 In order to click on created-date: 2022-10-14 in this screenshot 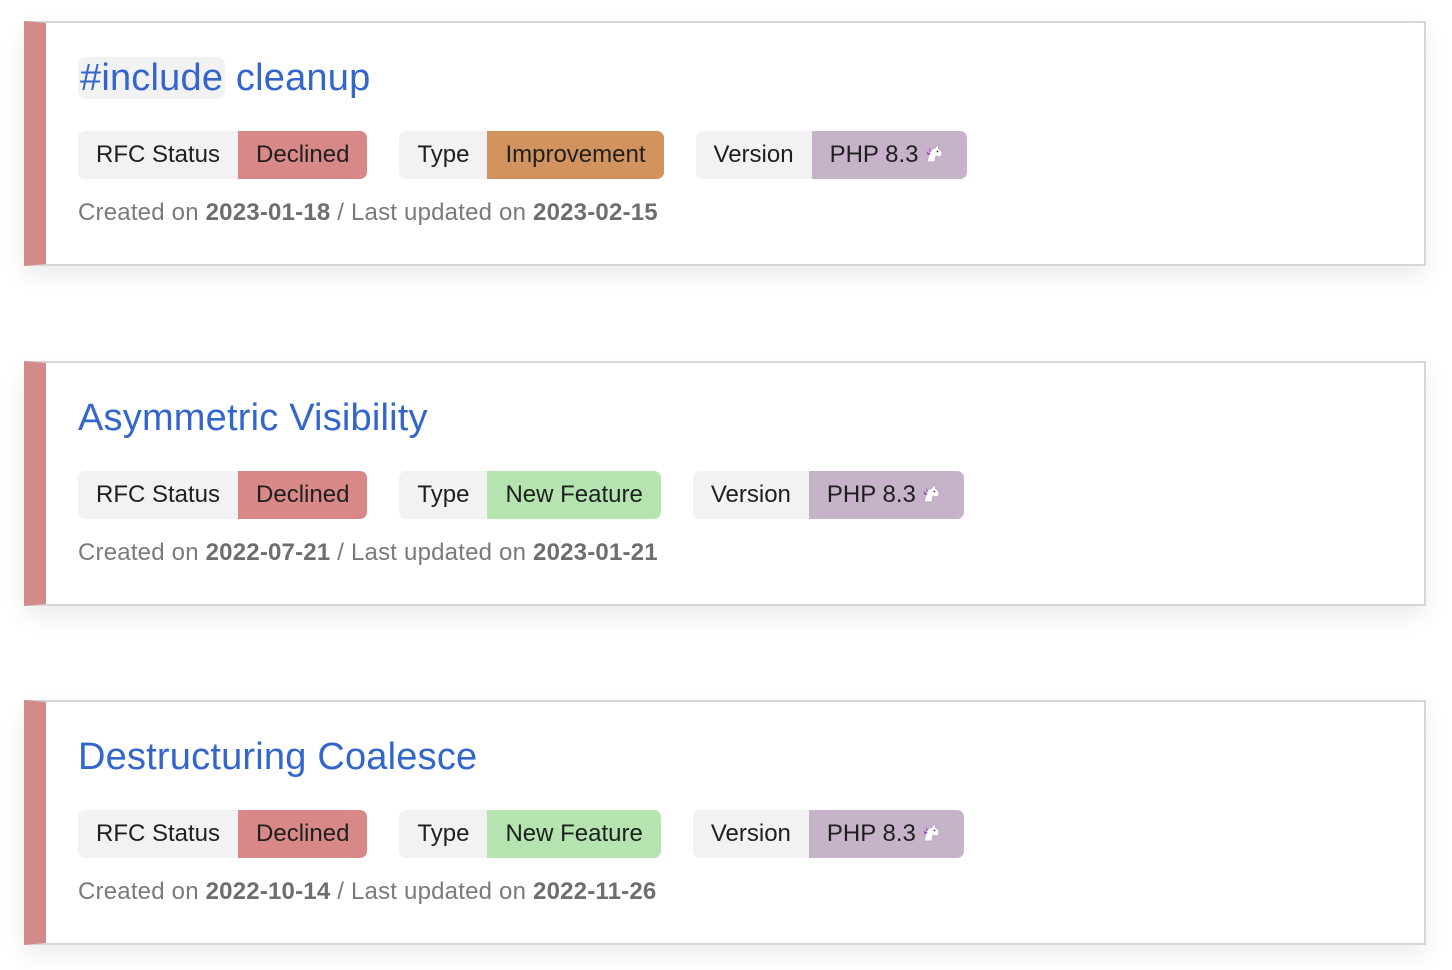, I will do `click(268, 891)`.